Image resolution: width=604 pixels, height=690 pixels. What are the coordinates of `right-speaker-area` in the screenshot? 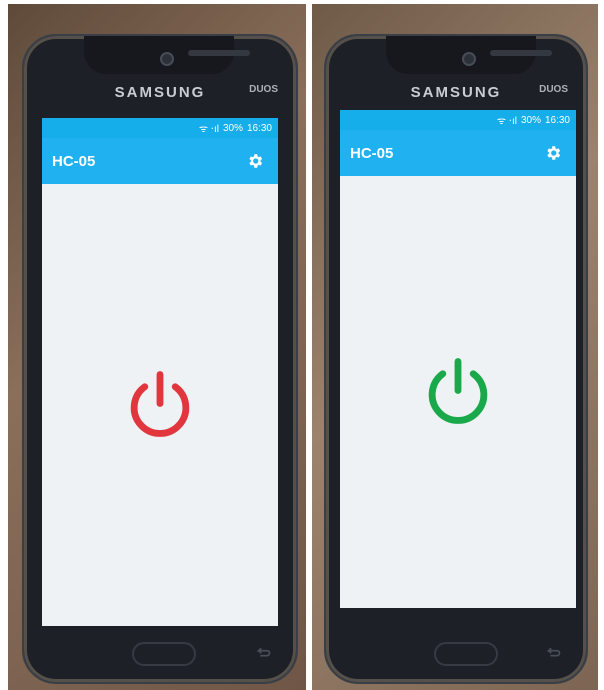 It's located at (469, 55).